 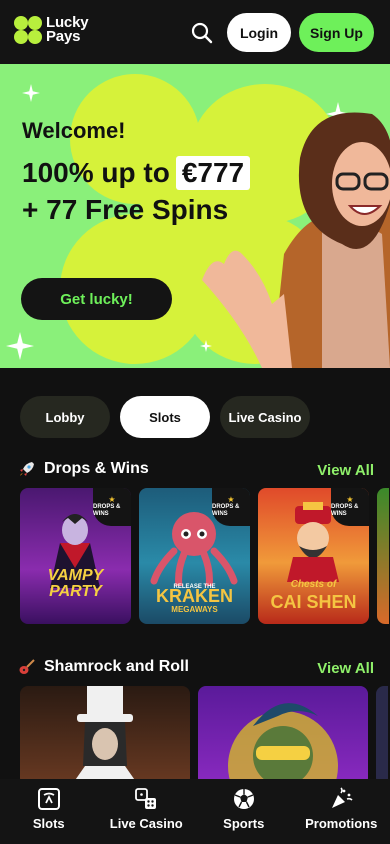 I want to click on slot-machine-icon, so click(x=48, y=799).